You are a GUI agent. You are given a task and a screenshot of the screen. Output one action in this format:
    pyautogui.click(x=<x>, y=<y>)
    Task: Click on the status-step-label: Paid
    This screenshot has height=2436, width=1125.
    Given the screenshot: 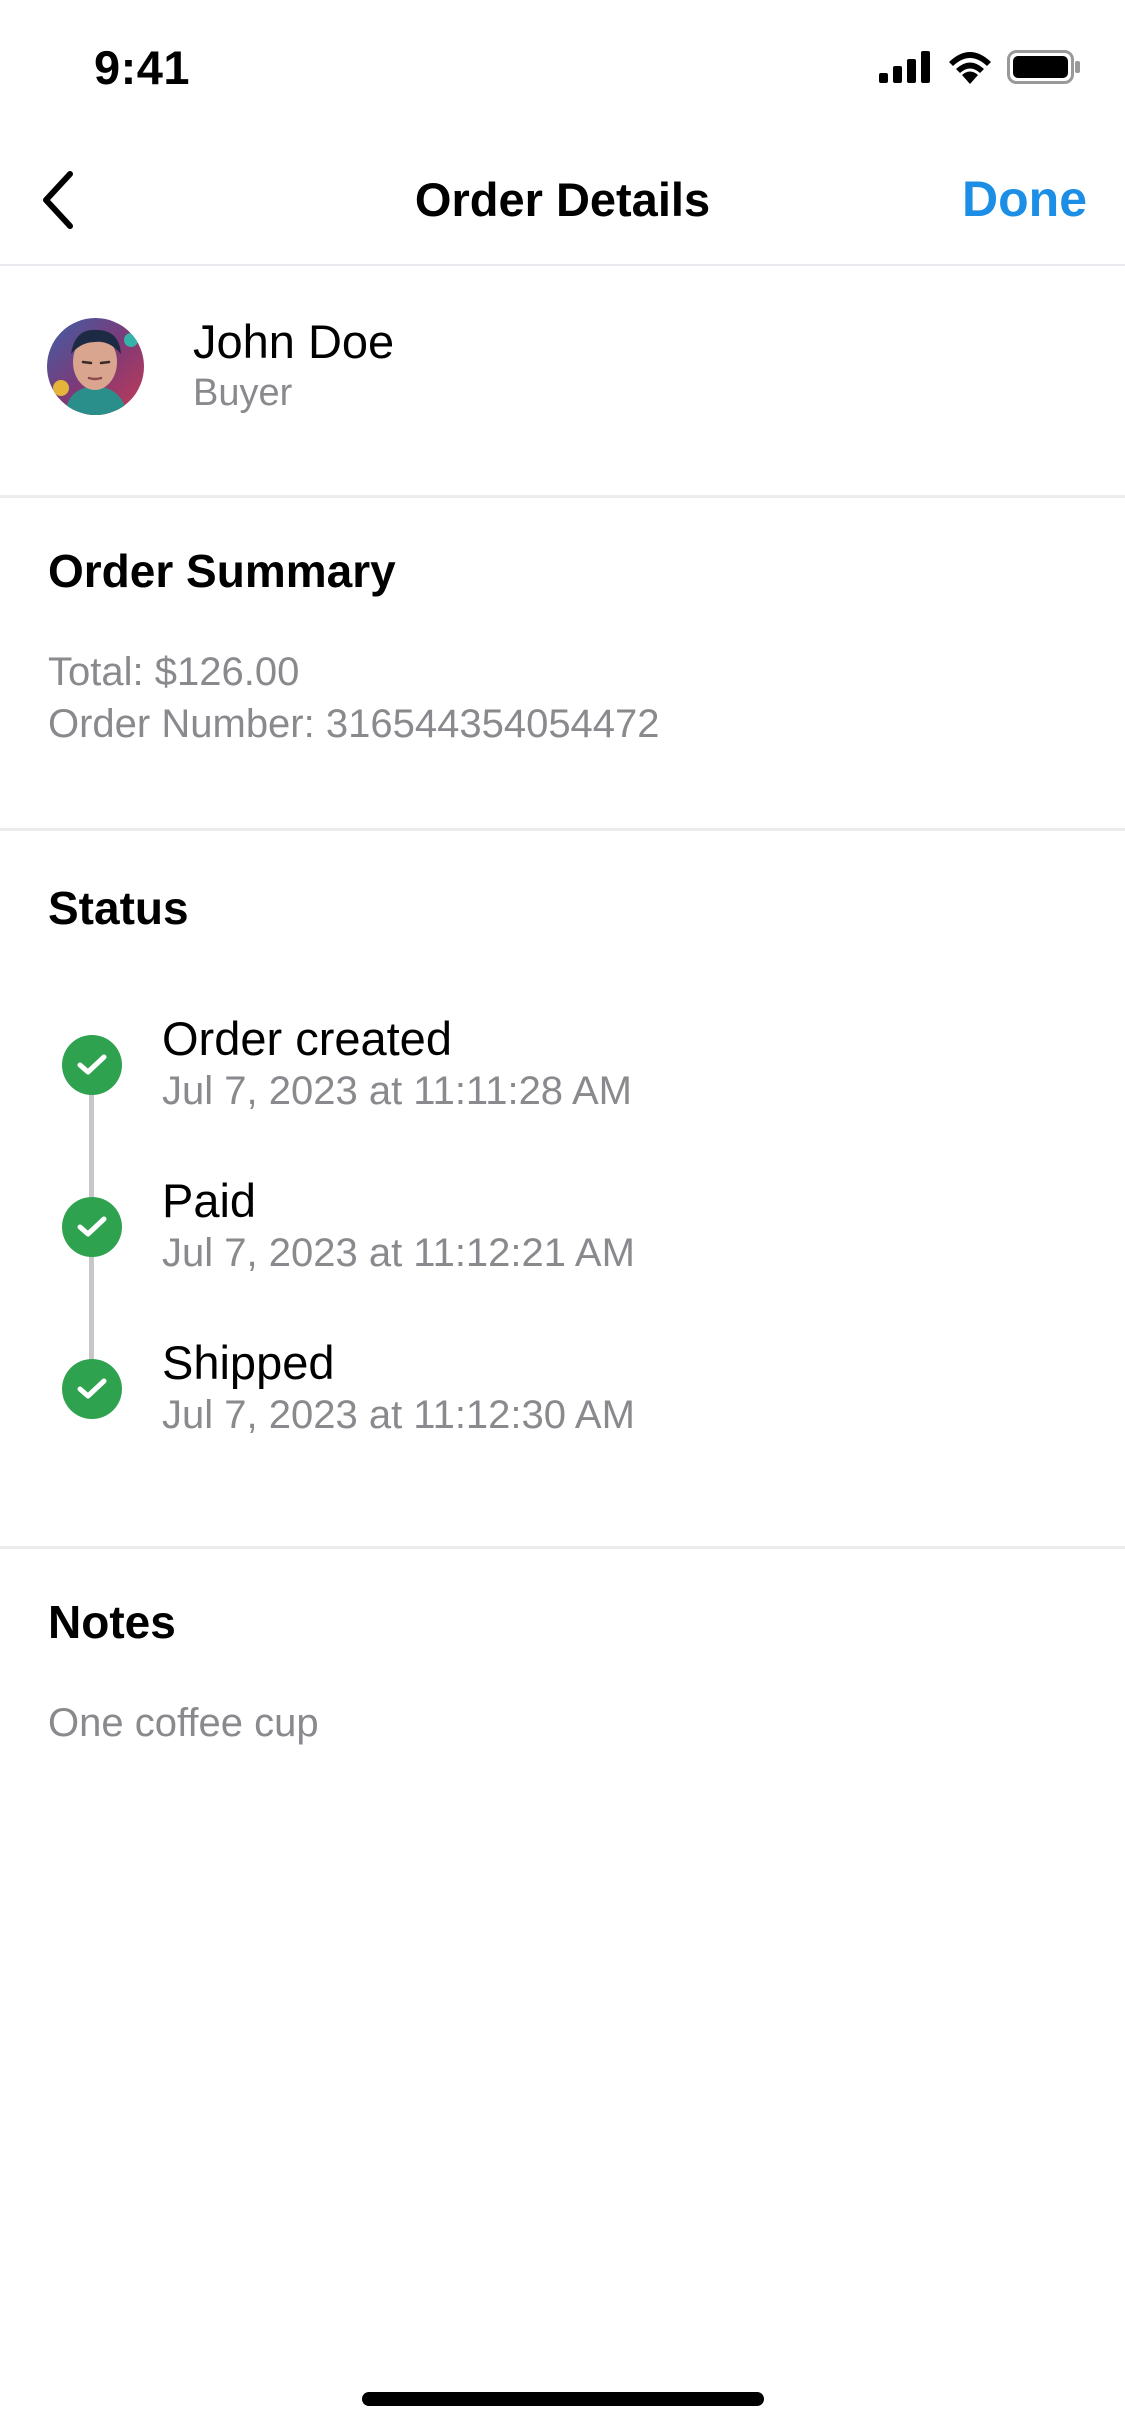 What is the action you would take?
    pyautogui.click(x=209, y=1200)
    